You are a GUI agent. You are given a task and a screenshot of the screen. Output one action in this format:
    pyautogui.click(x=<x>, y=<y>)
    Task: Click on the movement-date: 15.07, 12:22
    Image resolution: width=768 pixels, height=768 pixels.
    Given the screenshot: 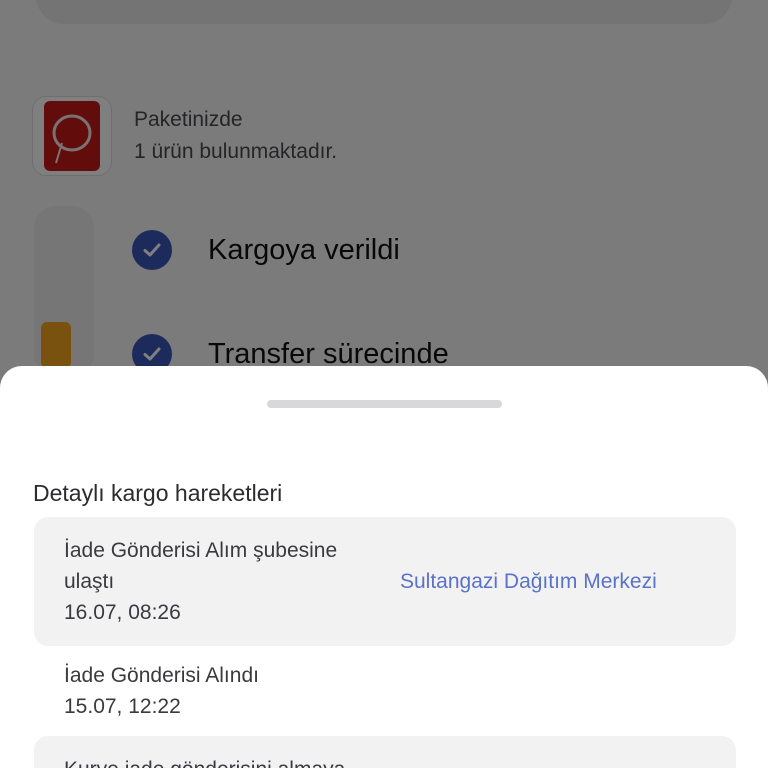 What is the action you would take?
    pyautogui.click(x=122, y=706)
    